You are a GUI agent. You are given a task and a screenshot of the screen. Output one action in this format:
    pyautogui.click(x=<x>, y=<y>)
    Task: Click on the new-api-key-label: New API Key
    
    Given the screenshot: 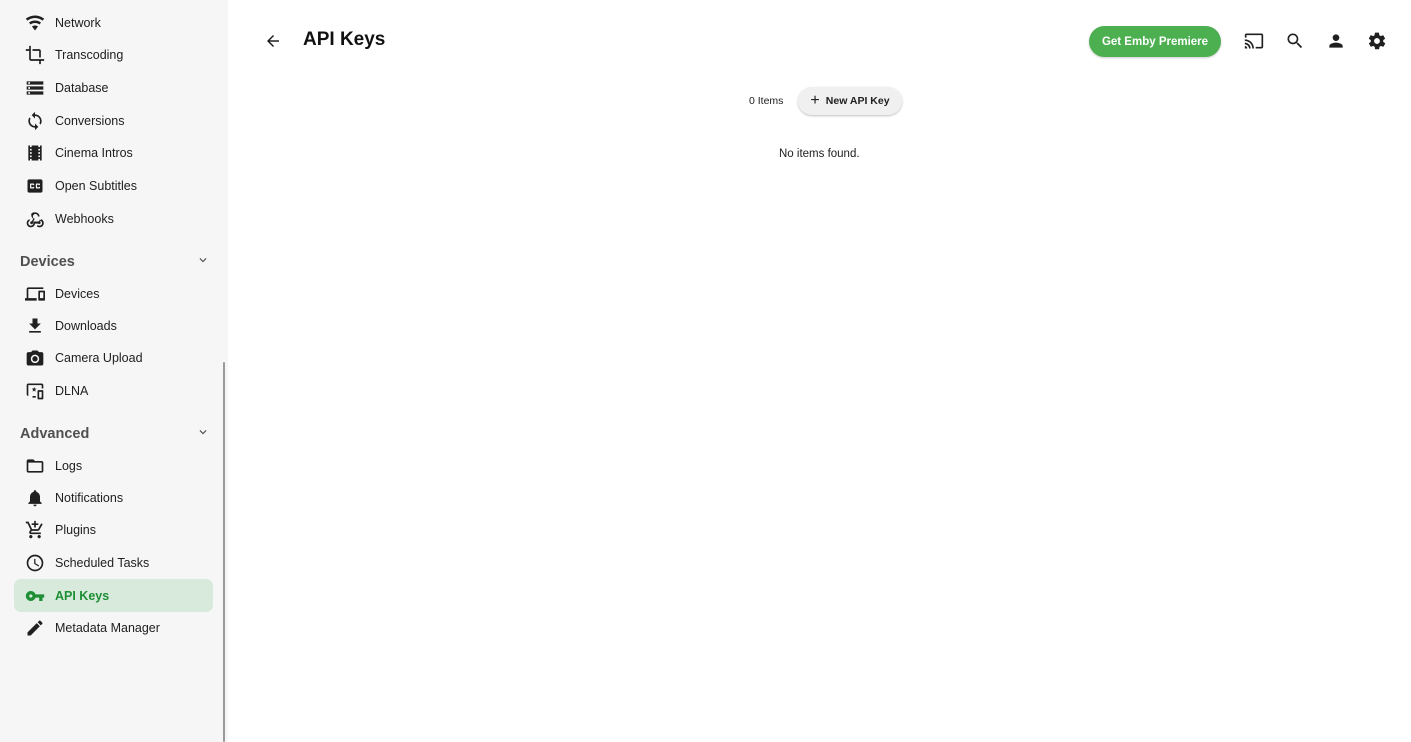 What is the action you would take?
    pyautogui.click(x=857, y=101)
    